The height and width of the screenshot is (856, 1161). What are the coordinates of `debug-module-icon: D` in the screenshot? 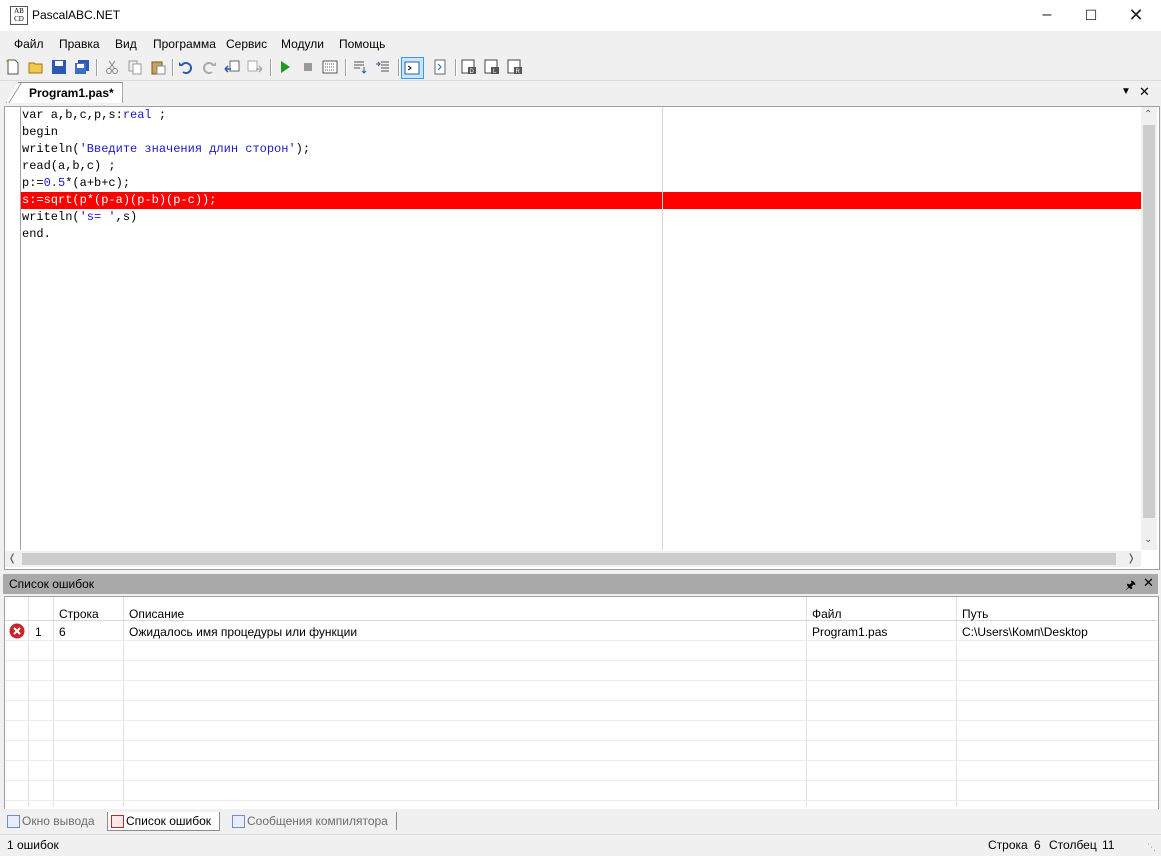 It's located at (469, 67).